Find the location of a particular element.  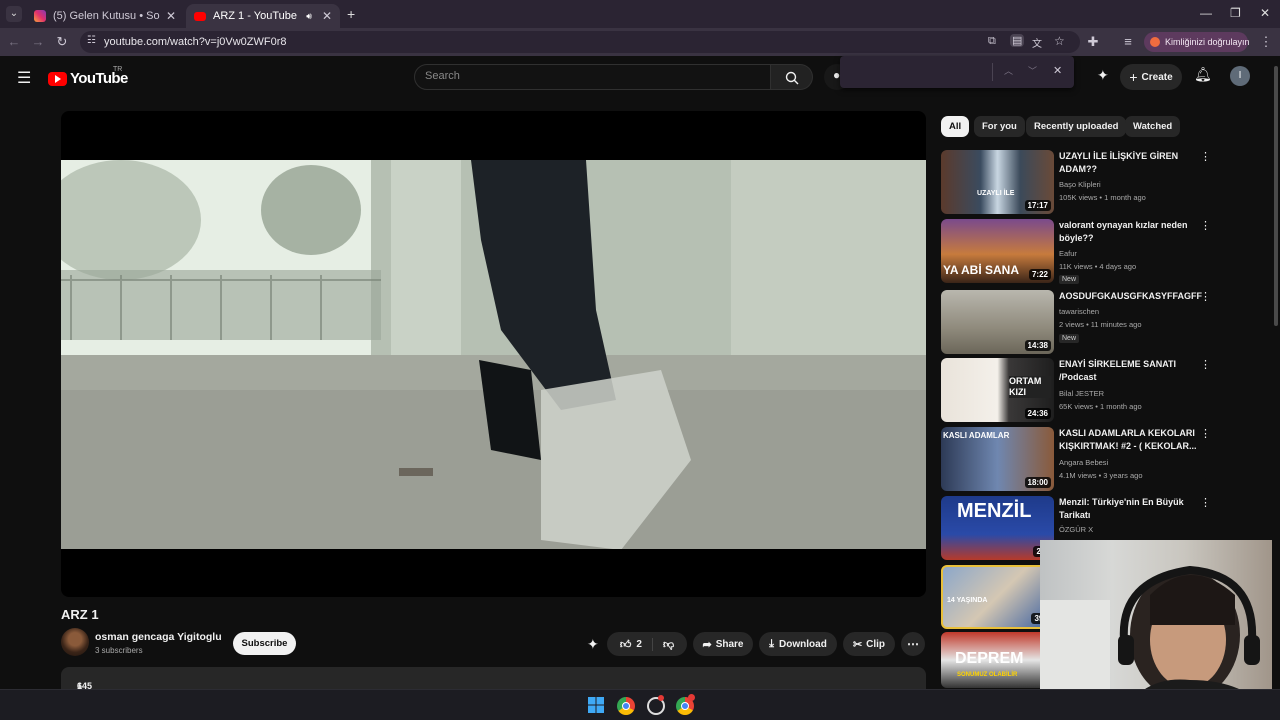

bookmark-star-icon: ☆ is located at coordinates (1059, 41).